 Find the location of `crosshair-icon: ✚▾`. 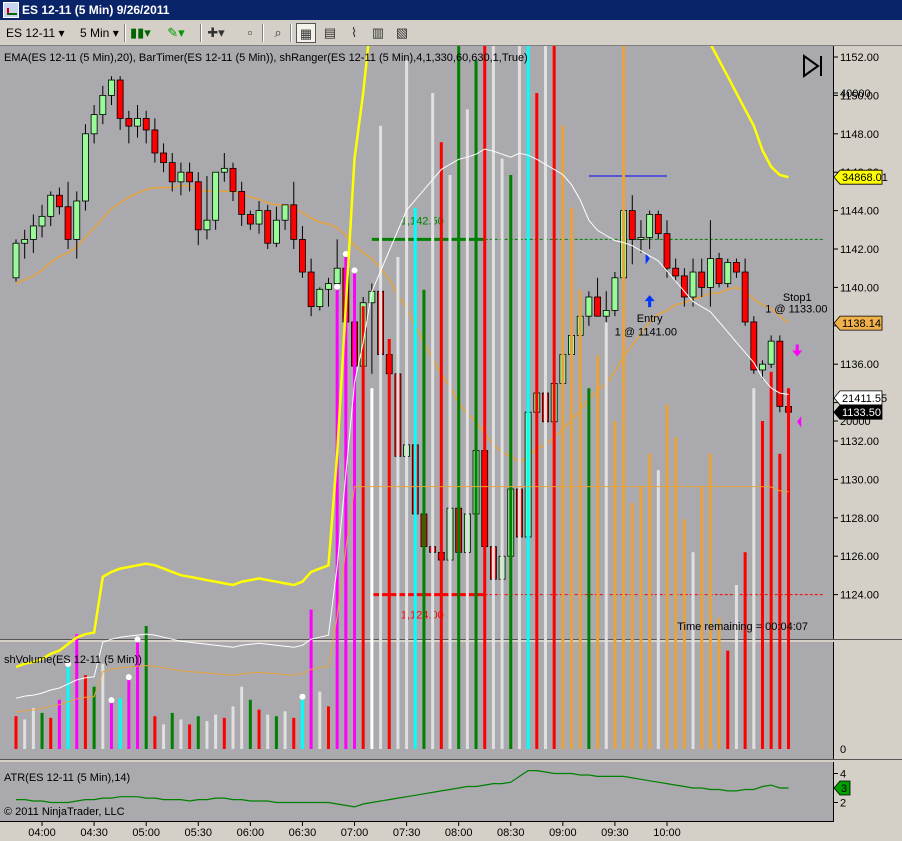

crosshair-icon: ✚▾ is located at coordinates (216, 33).